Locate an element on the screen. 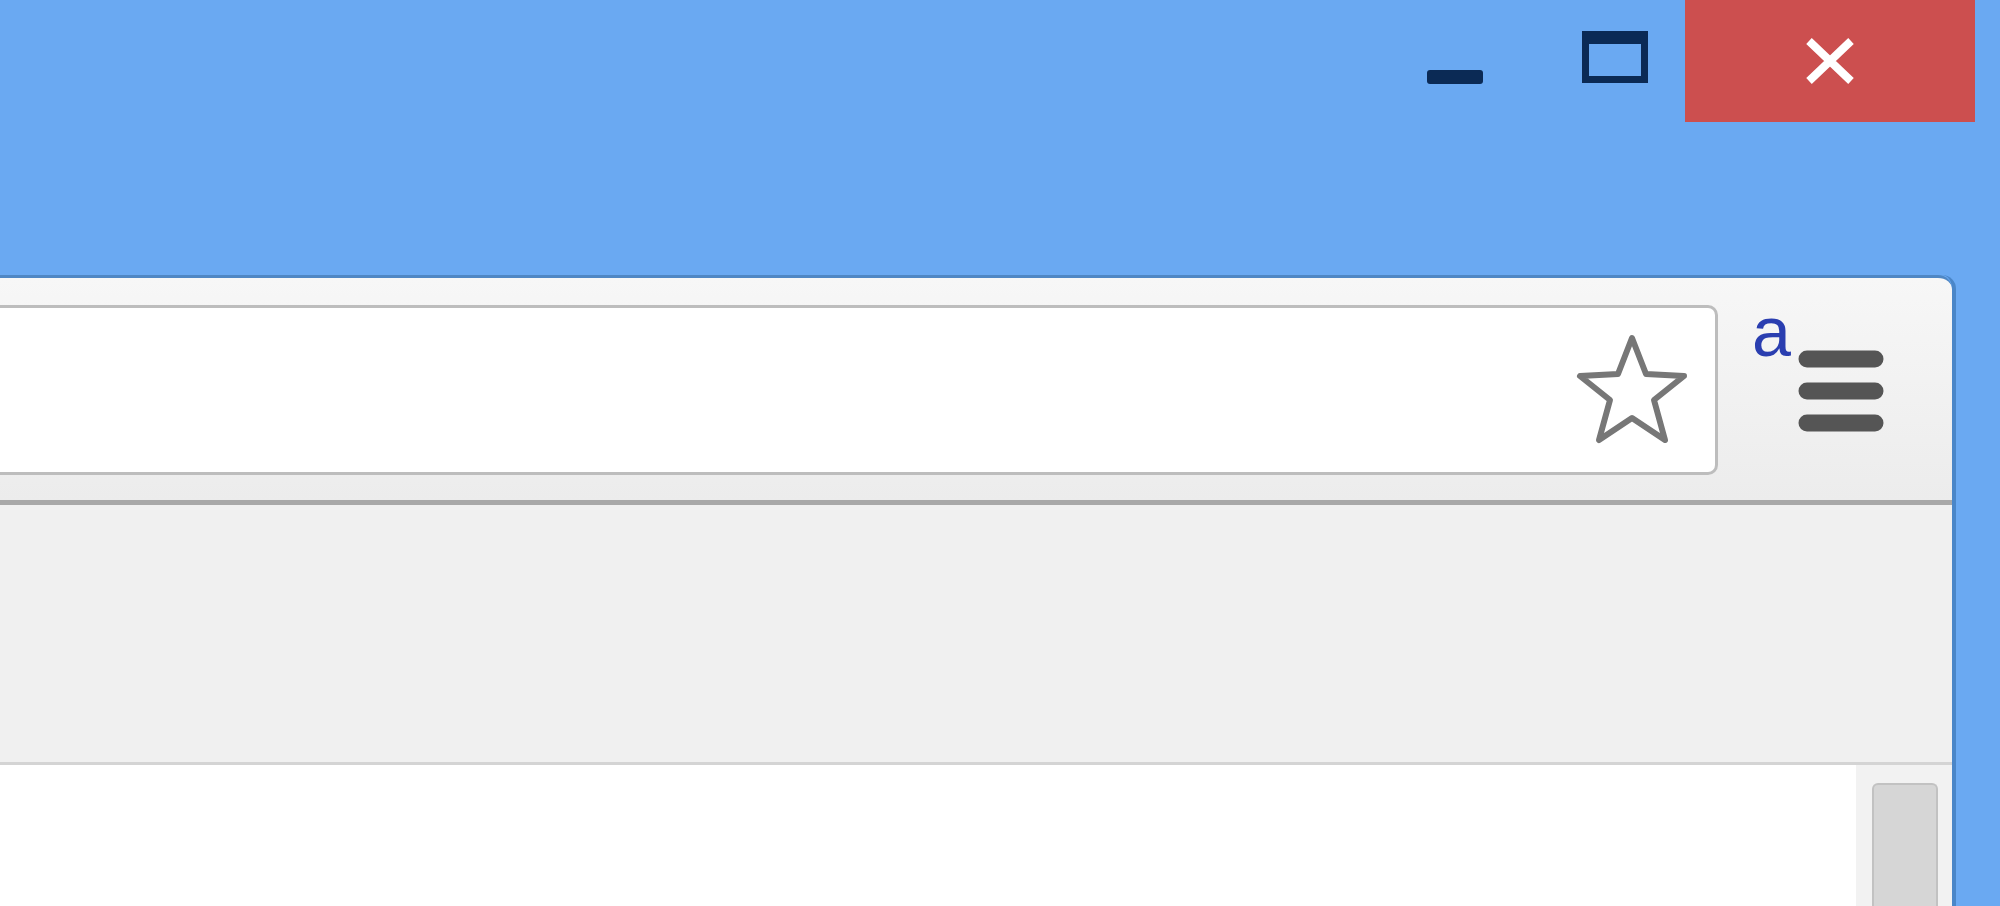 The height and width of the screenshot is (906, 2000). close-icon is located at coordinates (1830, 61).